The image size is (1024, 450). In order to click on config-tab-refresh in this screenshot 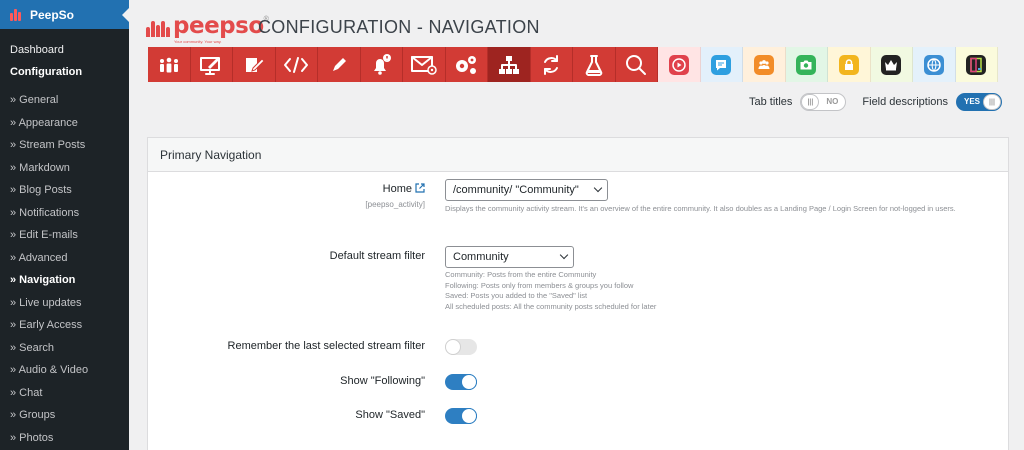, I will do `click(551, 64)`.